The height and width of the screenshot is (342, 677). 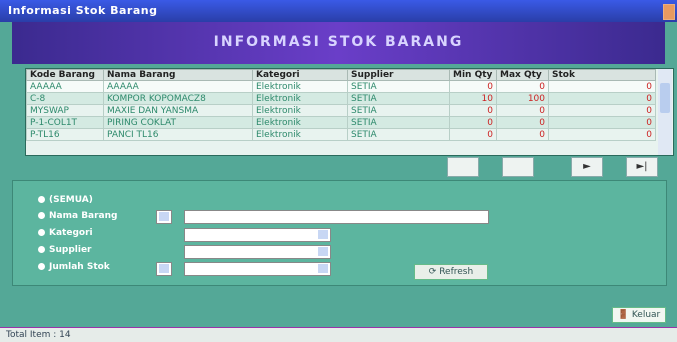 What do you see at coordinates (65, 134) in the screenshot?
I see `cell: P-TL16` at bounding box center [65, 134].